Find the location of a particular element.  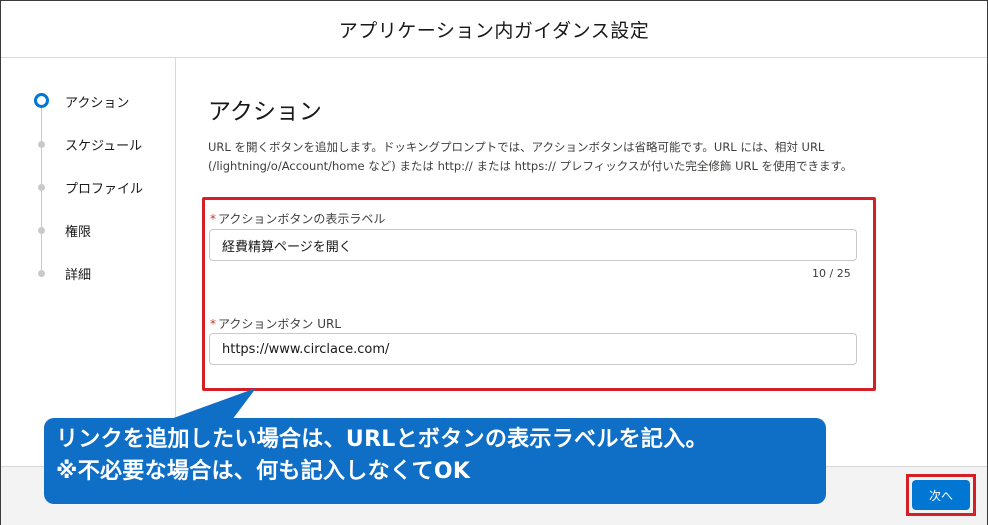

modal-header: アプリケーション内ガイダンス設定 is located at coordinates (494, 29).